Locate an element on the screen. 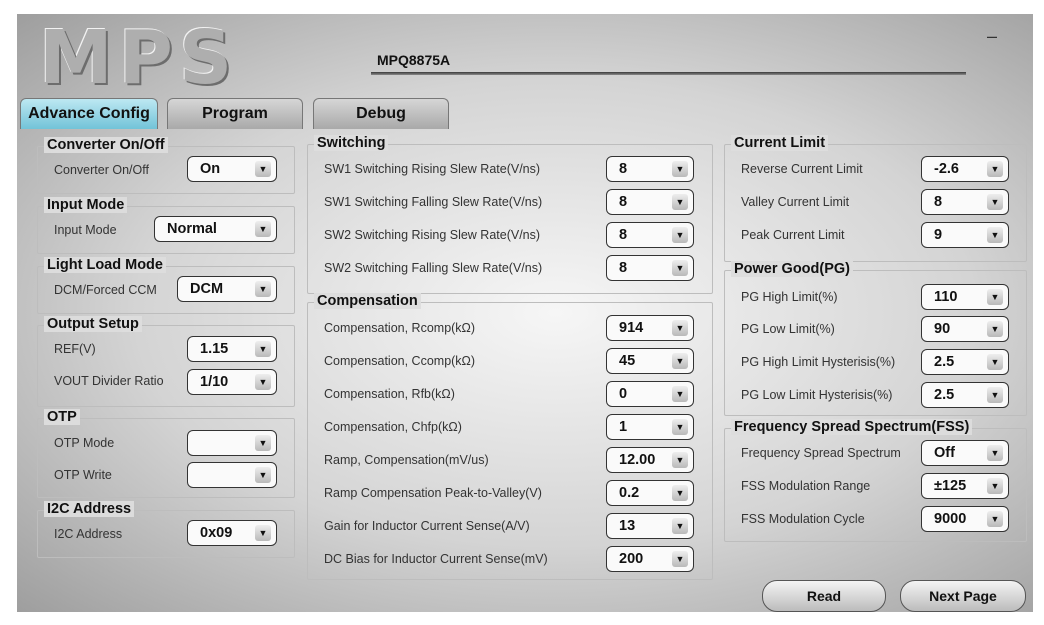 The width and height of the screenshot is (1044, 625). otp-write-label: OTP Write is located at coordinates (83, 475).